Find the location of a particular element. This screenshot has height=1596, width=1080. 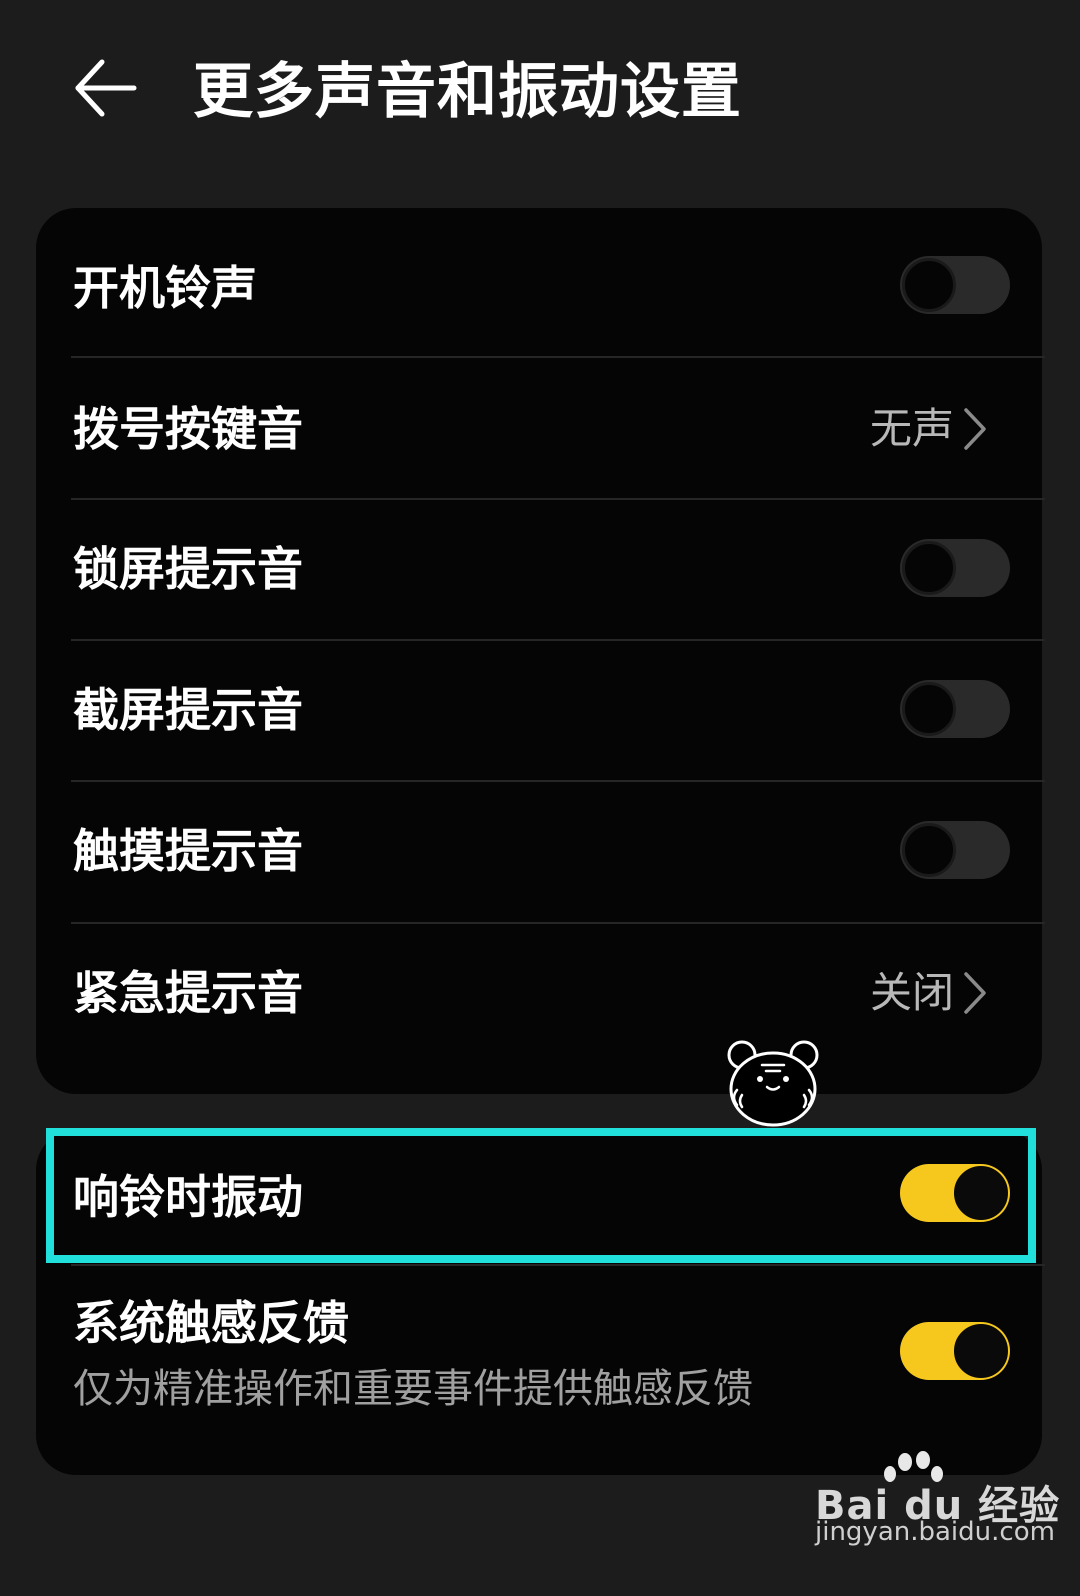

back-button is located at coordinates (110, 92).